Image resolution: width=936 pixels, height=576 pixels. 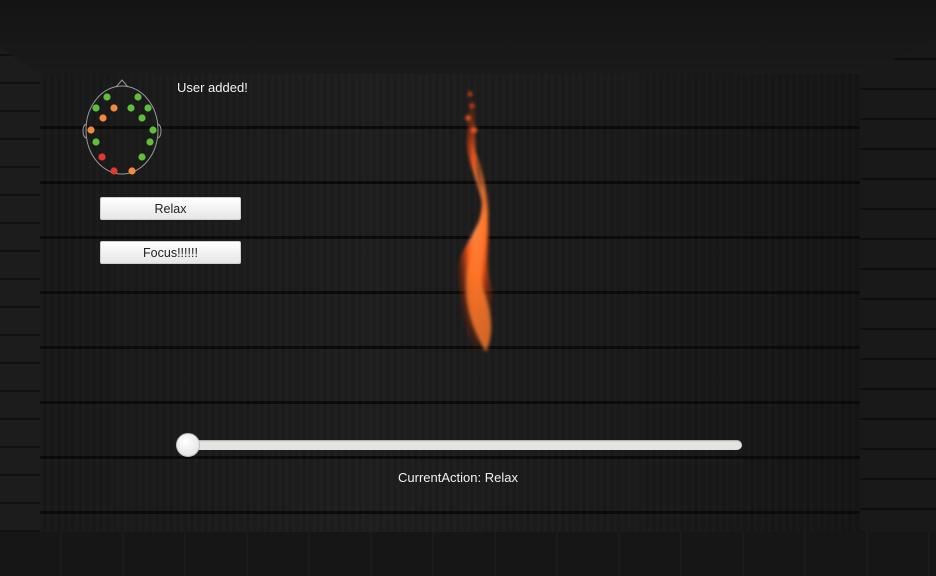 What do you see at coordinates (170, 252) in the screenshot?
I see `focus-button: Focus!!!!!!` at bounding box center [170, 252].